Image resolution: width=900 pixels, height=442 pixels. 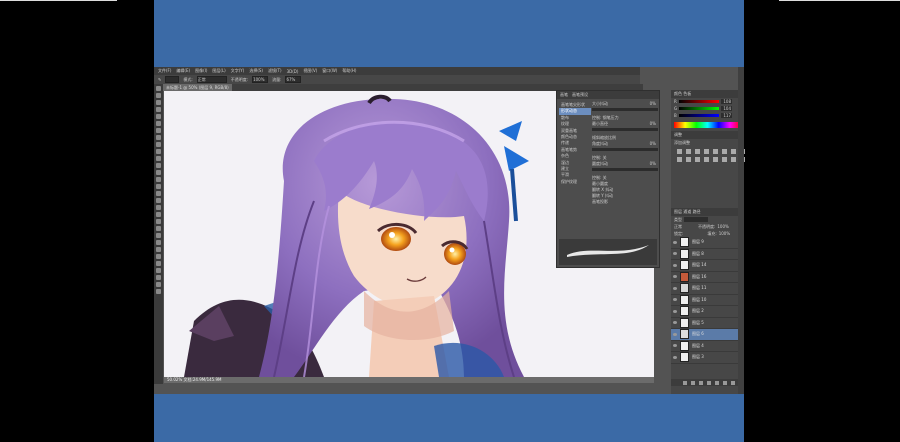 What do you see at coordinates (696, 219) in the screenshot?
I see `kind-filter-select` at bounding box center [696, 219].